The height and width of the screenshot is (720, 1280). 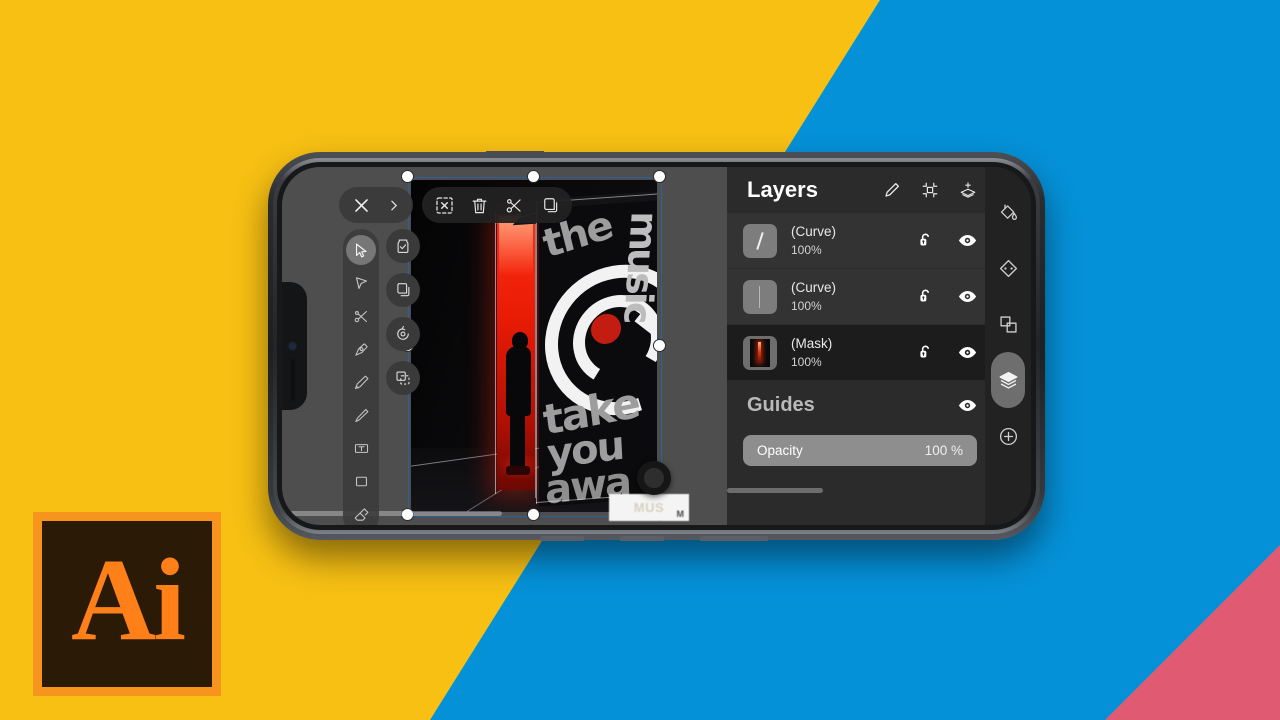 What do you see at coordinates (549, 205) in the screenshot?
I see `duplicate-icon` at bounding box center [549, 205].